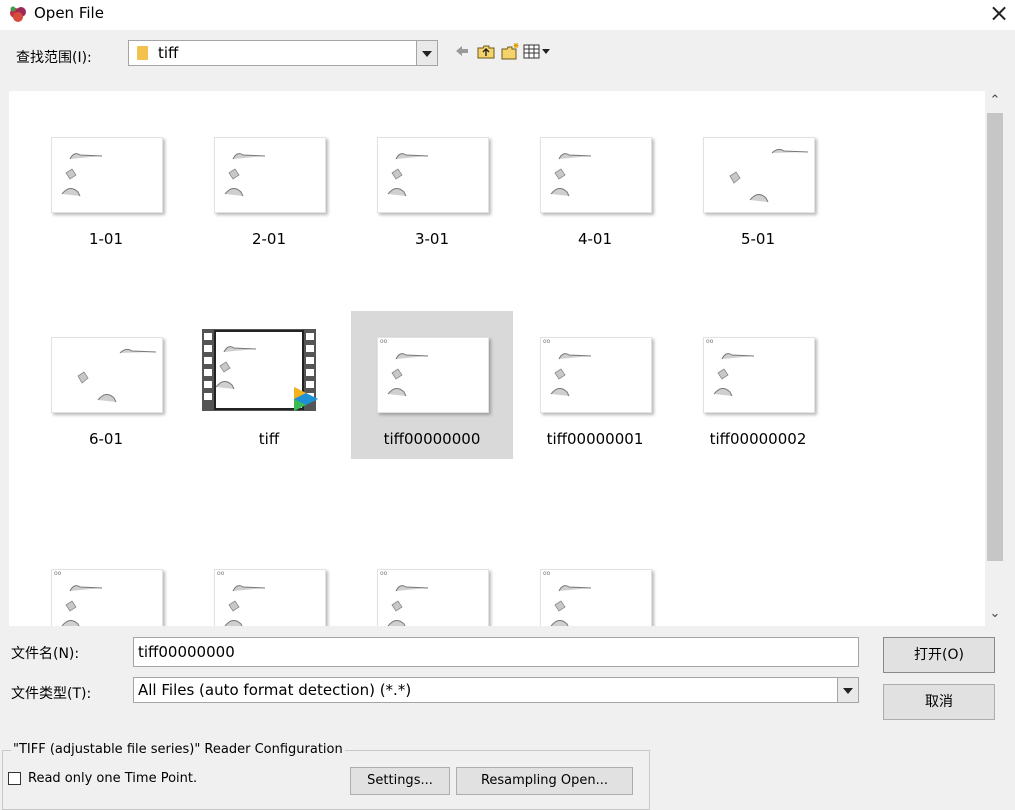 Image resolution: width=1015 pixels, height=810 pixels. I want to click on file-item: tiff, so click(269, 385).